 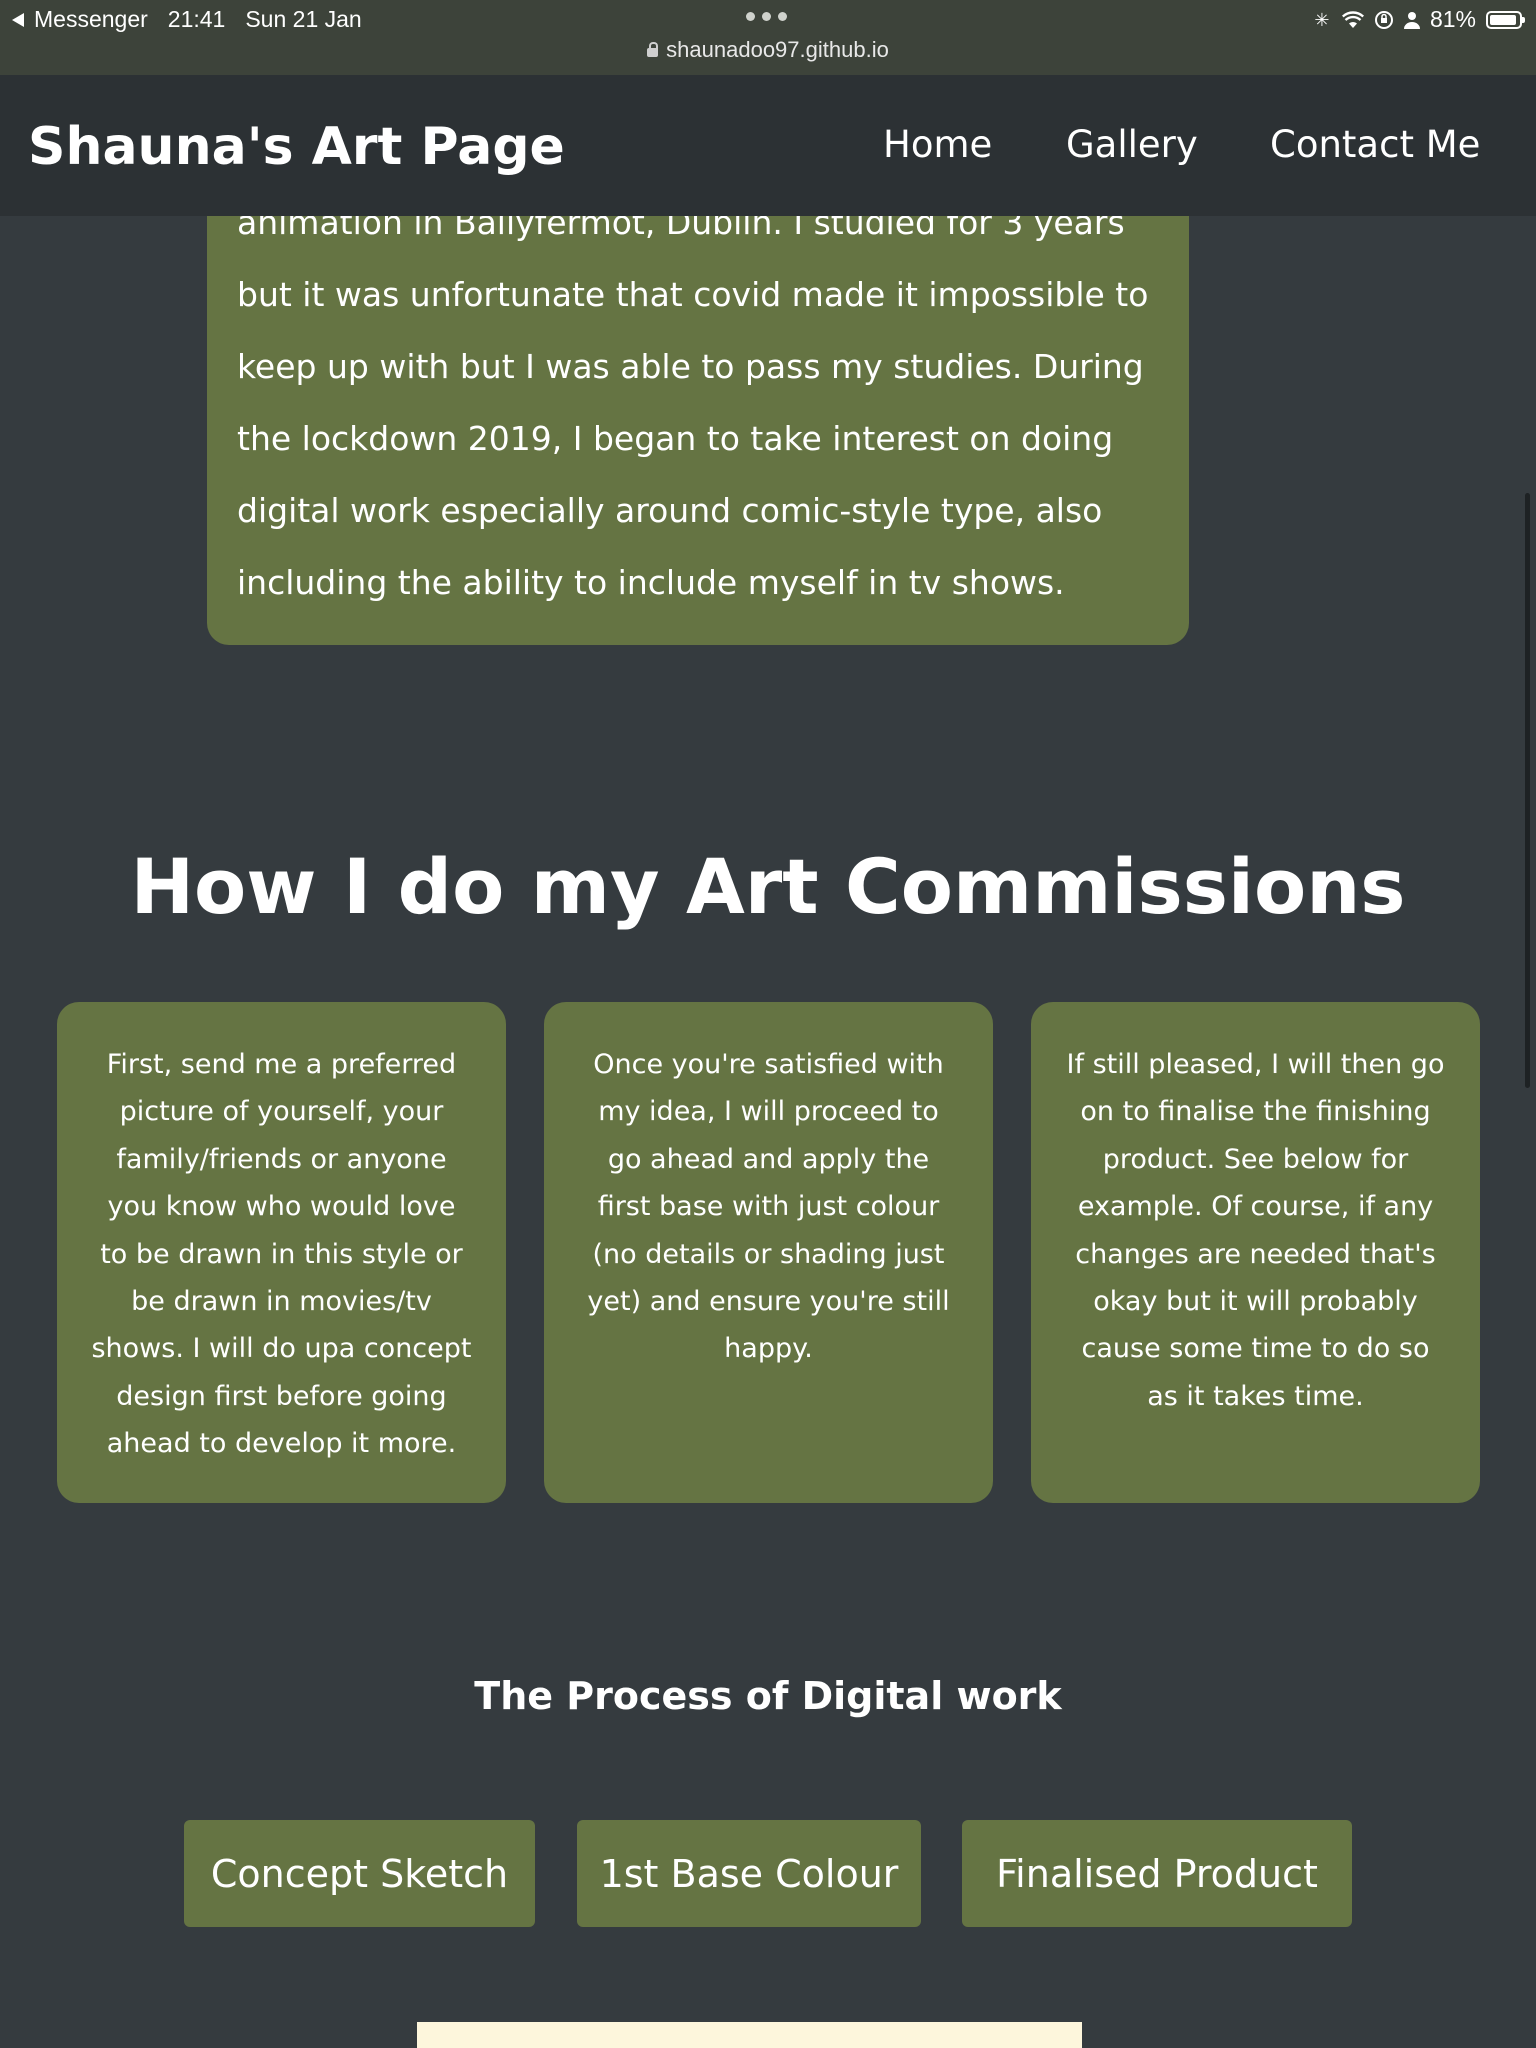 What do you see at coordinates (281, 1112) in the screenshot?
I see `card-line: picture of yourself, your` at bounding box center [281, 1112].